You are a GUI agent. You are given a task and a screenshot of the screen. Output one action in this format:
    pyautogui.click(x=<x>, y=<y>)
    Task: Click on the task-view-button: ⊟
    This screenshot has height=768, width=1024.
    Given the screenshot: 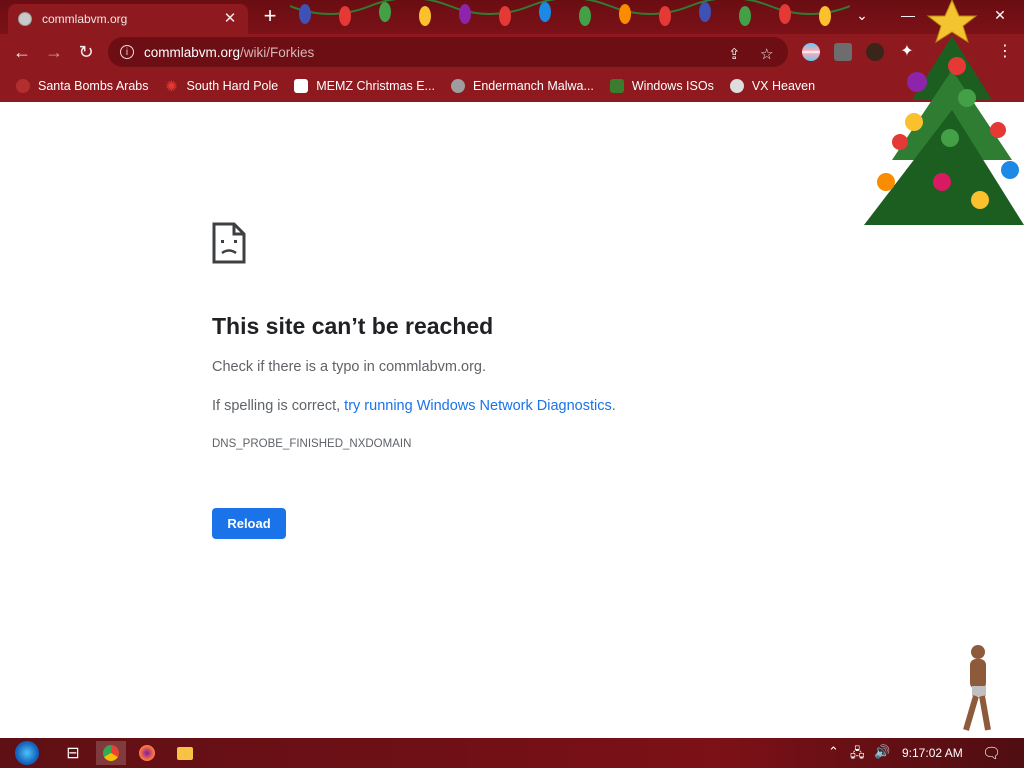 What is the action you would take?
    pyautogui.click(x=73, y=753)
    